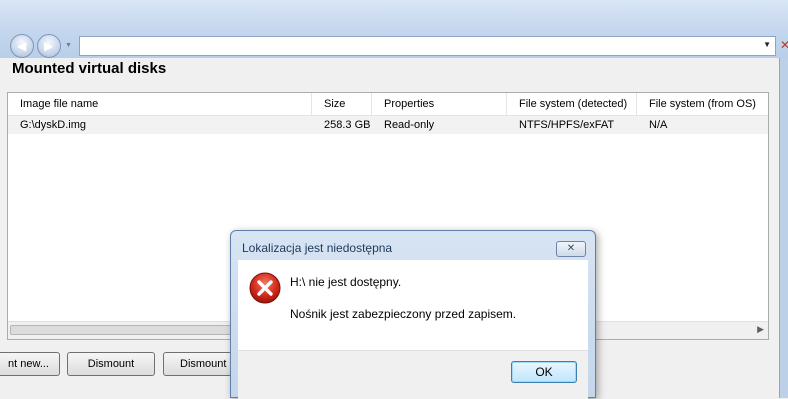 Image resolution: width=788 pixels, height=399 pixels. Describe the element at coordinates (427, 46) in the screenshot. I see `address-bar: ▼` at that location.